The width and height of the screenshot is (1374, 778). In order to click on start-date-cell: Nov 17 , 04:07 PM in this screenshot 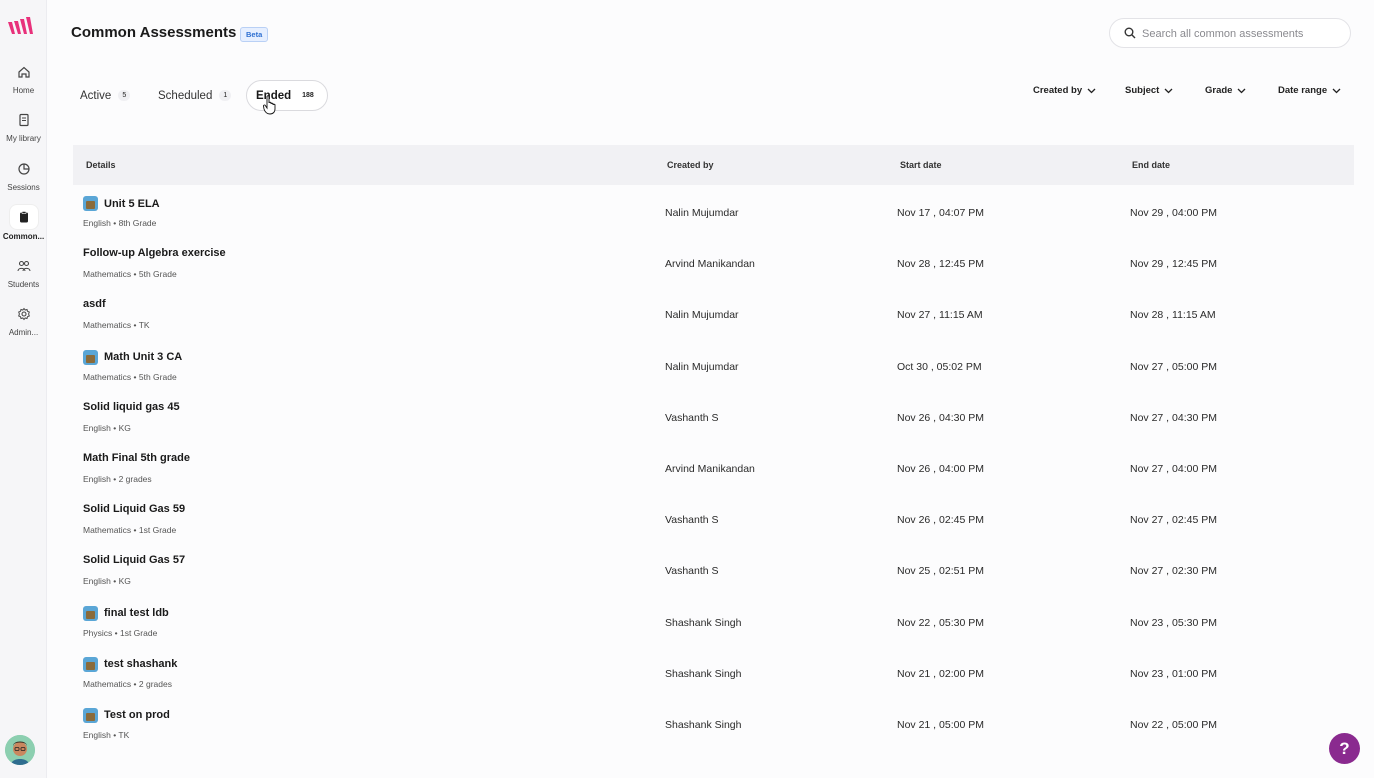, I will do `click(940, 213)`.